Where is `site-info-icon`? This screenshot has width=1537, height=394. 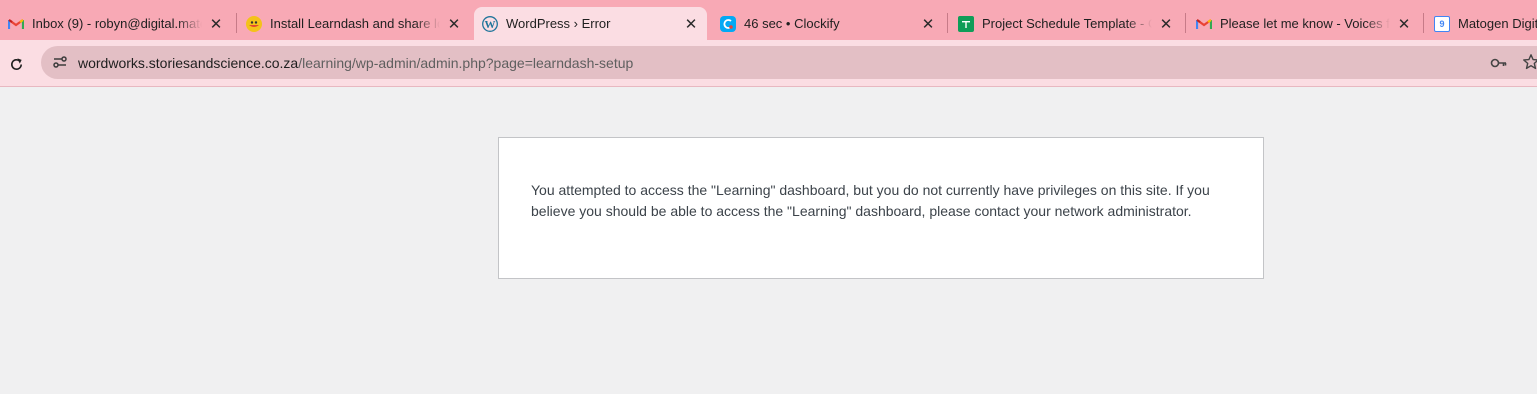
site-info-icon is located at coordinates (60, 62).